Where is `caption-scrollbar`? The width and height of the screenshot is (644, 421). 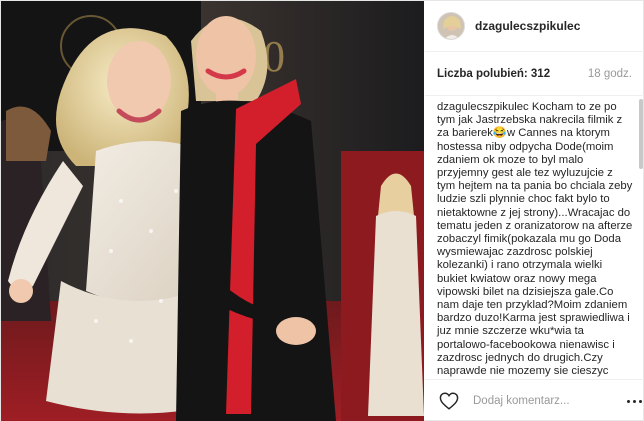
caption-scrollbar is located at coordinates (641, 237).